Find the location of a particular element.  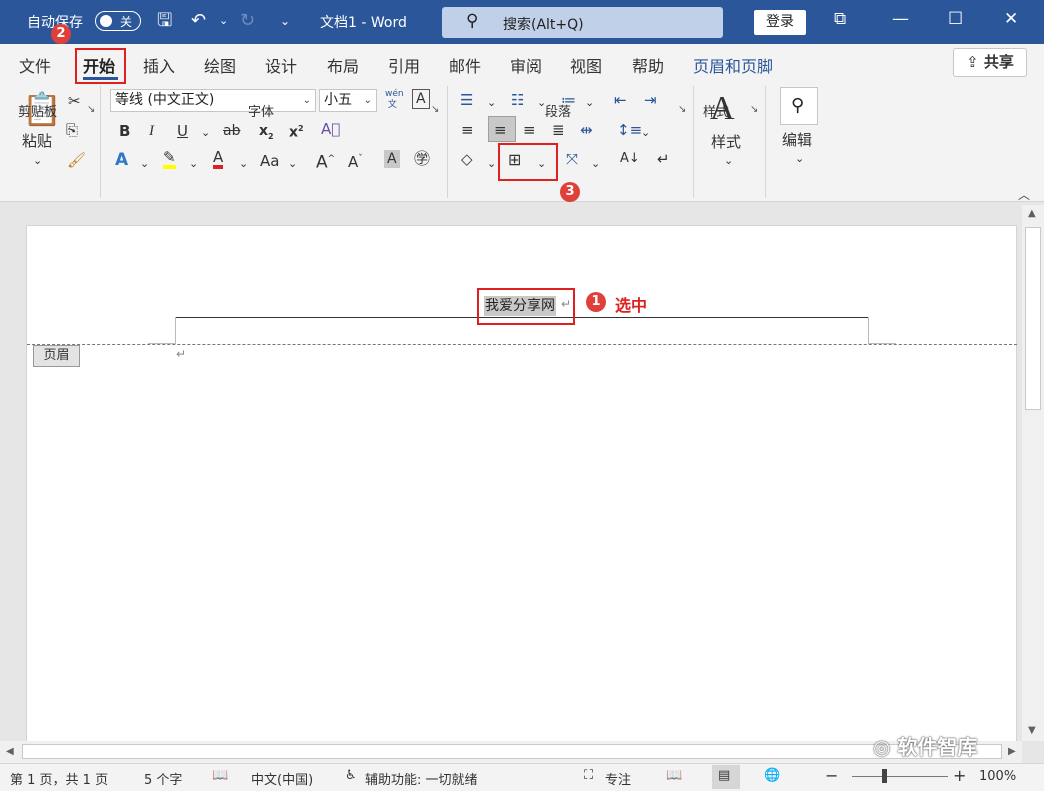

bold-icon: B is located at coordinates (124, 131).